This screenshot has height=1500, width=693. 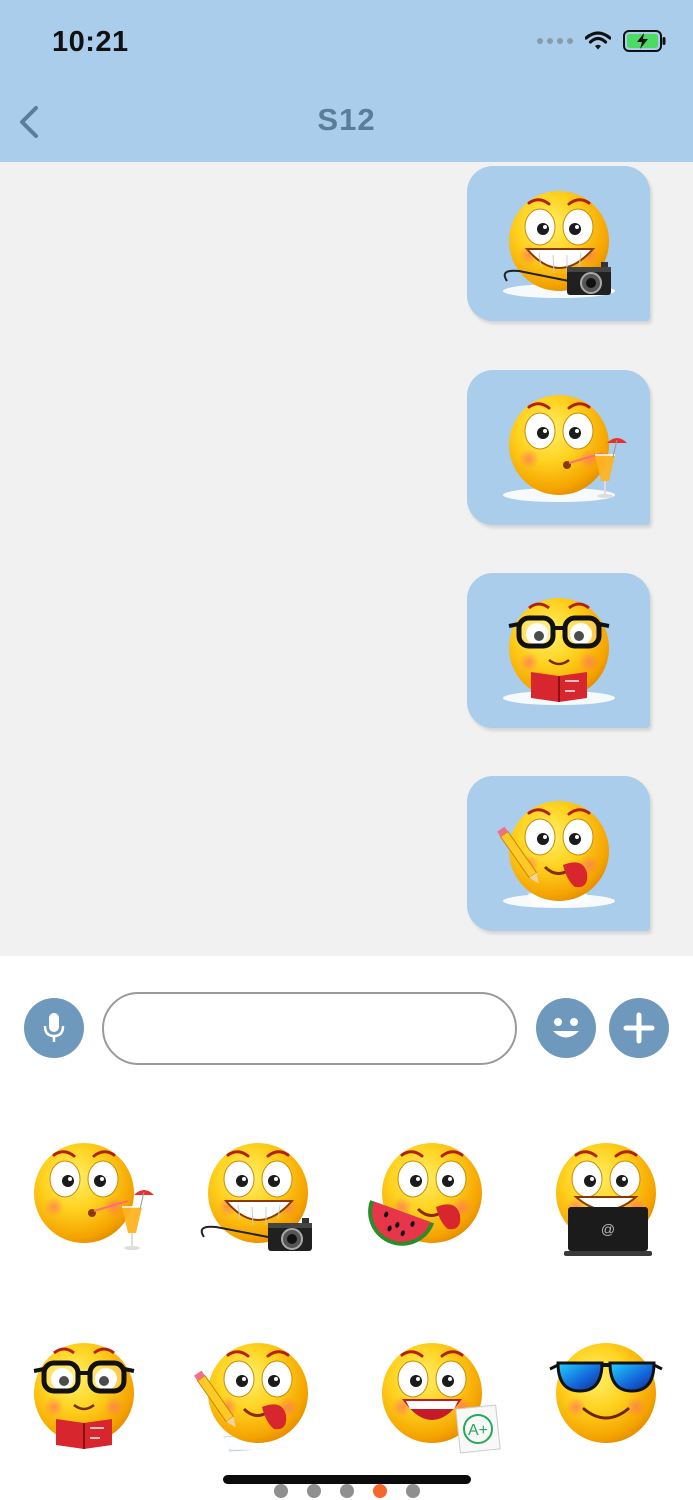 I want to click on status-icons, so click(x=602, y=41).